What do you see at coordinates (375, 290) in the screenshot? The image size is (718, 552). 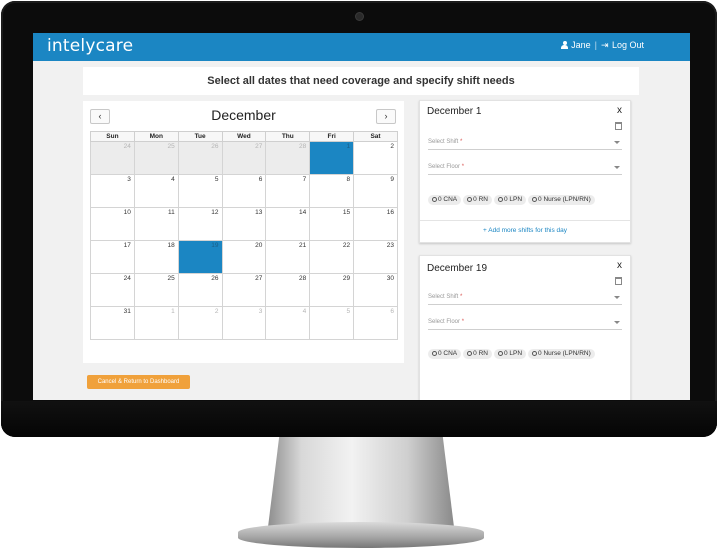 I see `day-cell: 30` at bounding box center [375, 290].